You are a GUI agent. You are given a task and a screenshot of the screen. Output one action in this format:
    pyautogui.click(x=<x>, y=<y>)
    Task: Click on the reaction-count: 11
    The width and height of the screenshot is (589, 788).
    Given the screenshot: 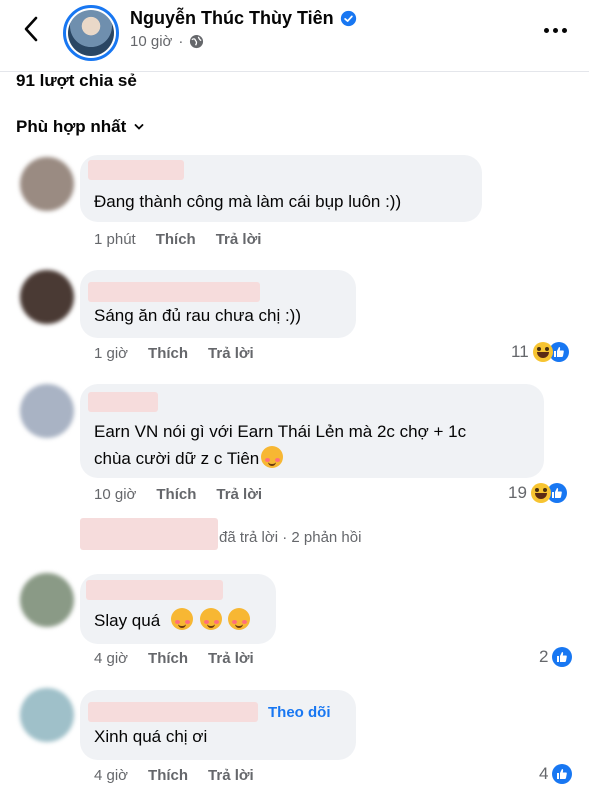 What is the action you would take?
    pyautogui.click(x=520, y=351)
    